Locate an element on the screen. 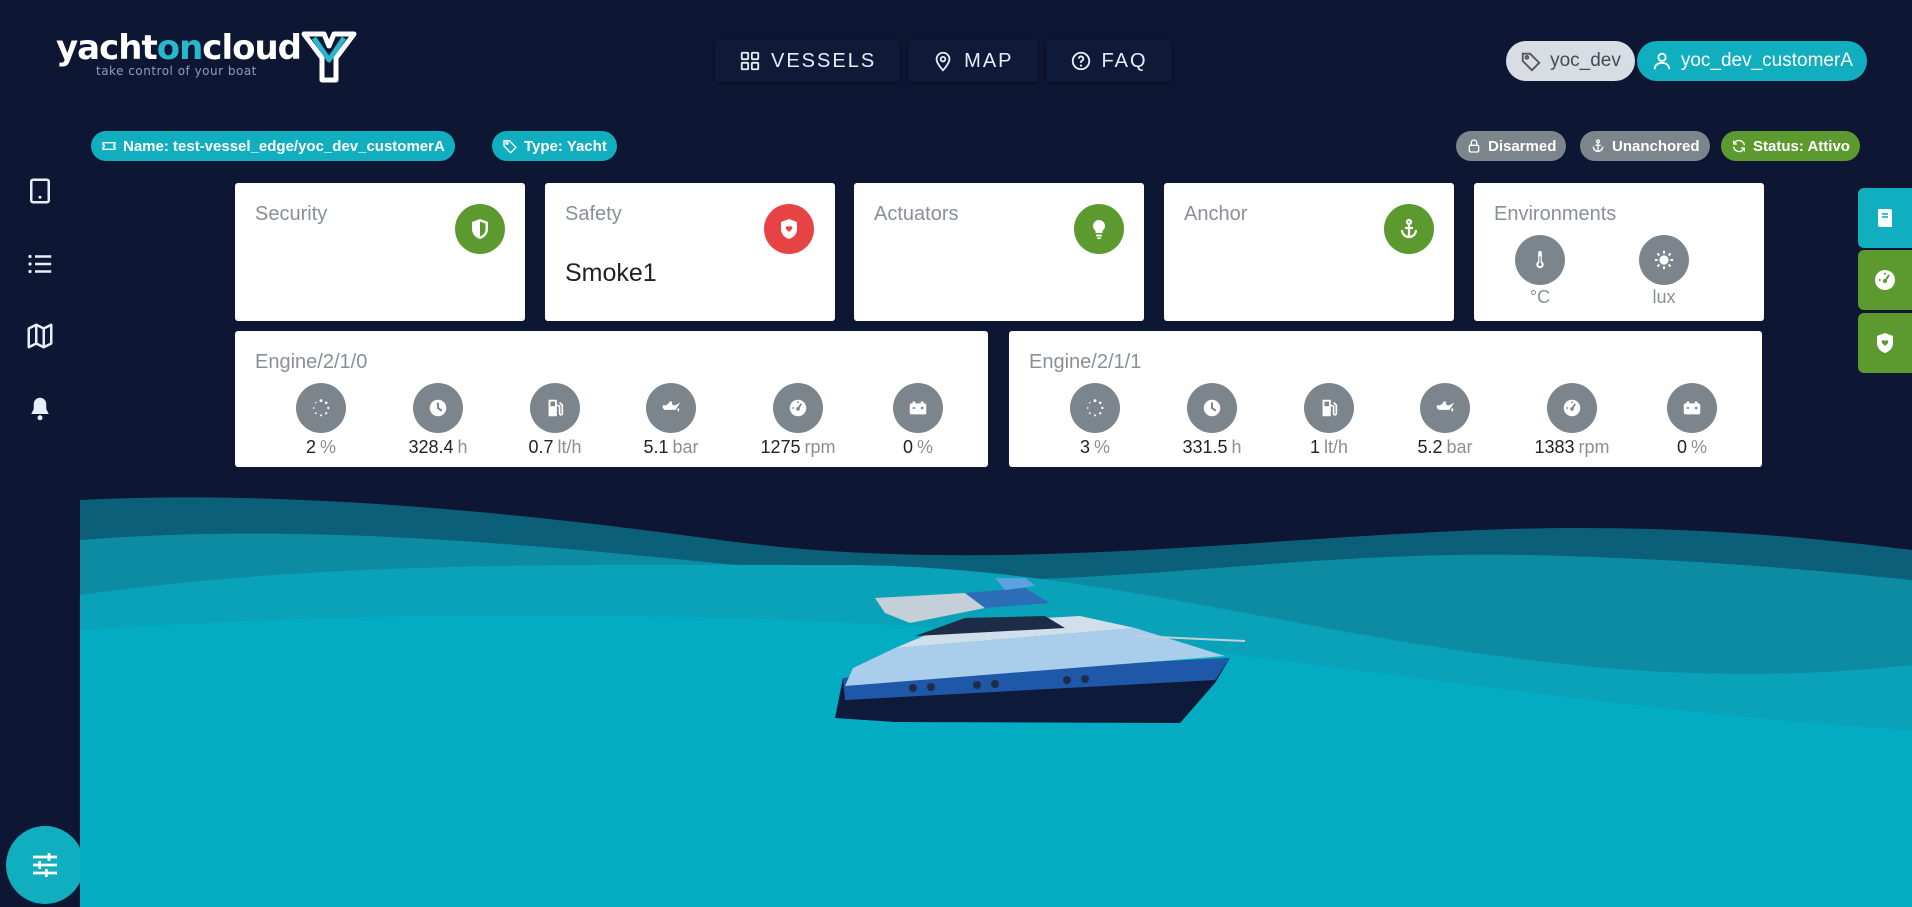  safety-status-indicator is located at coordinates (789, 229).